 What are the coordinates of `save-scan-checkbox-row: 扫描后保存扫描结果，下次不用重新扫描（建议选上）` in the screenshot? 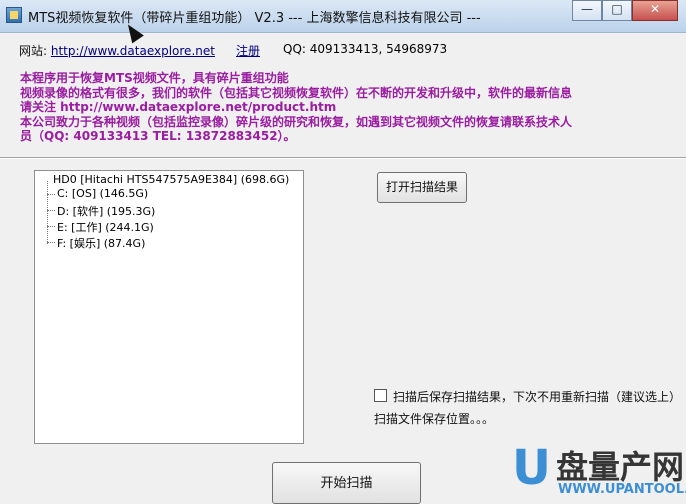 It's located at (527, 396).